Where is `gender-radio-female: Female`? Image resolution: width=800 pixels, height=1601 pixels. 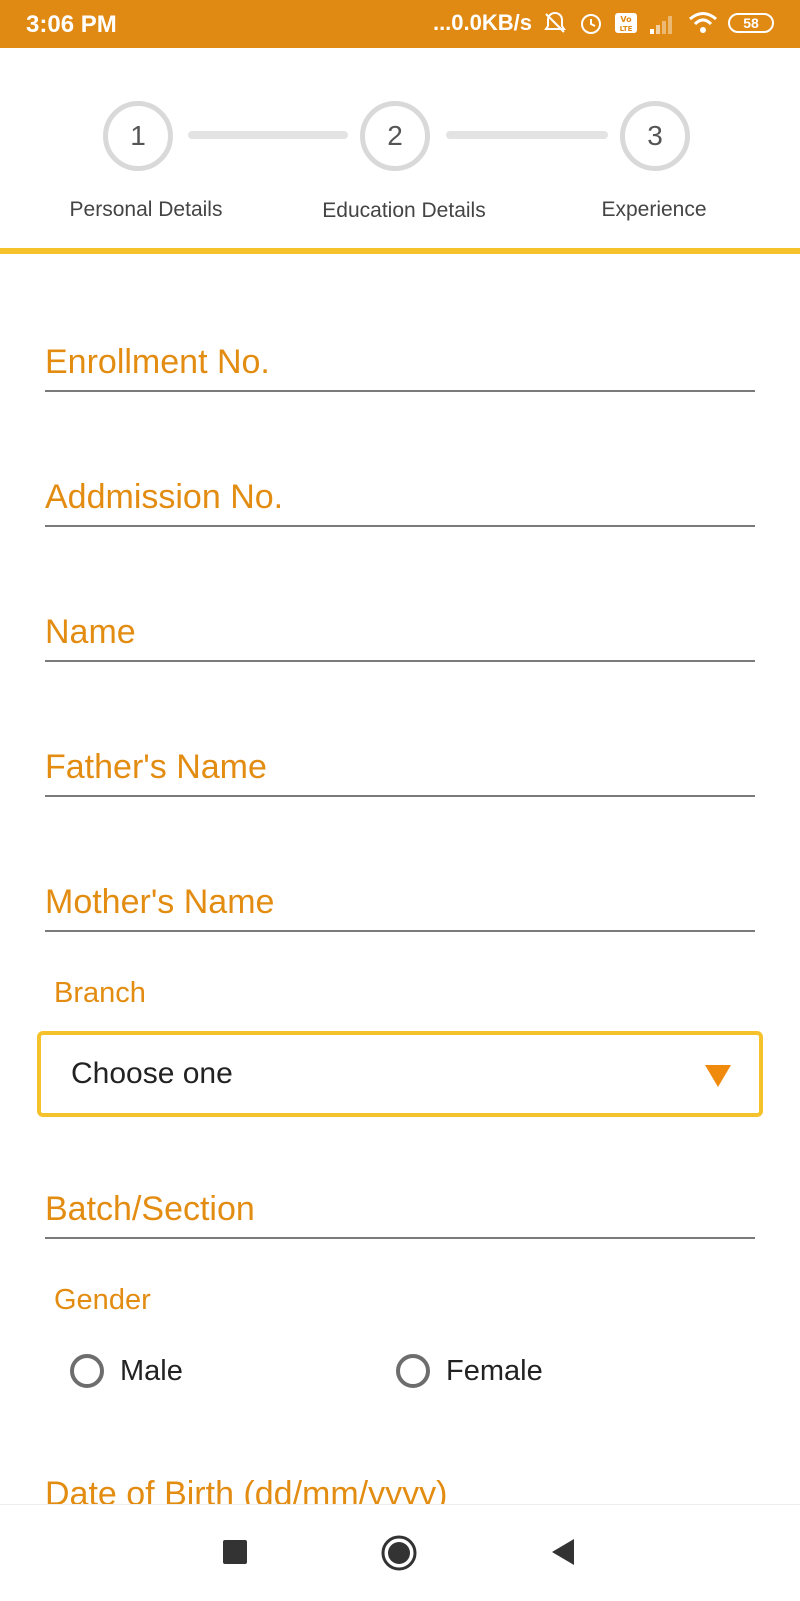 gender-radio-female: Female is located at coordinates (469, 1371).